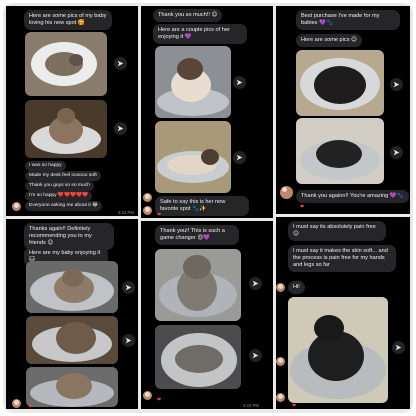  Describe the element at coordinates (45, 166) in the screenshot. I see `message-bubble: I was so happy` at that location.